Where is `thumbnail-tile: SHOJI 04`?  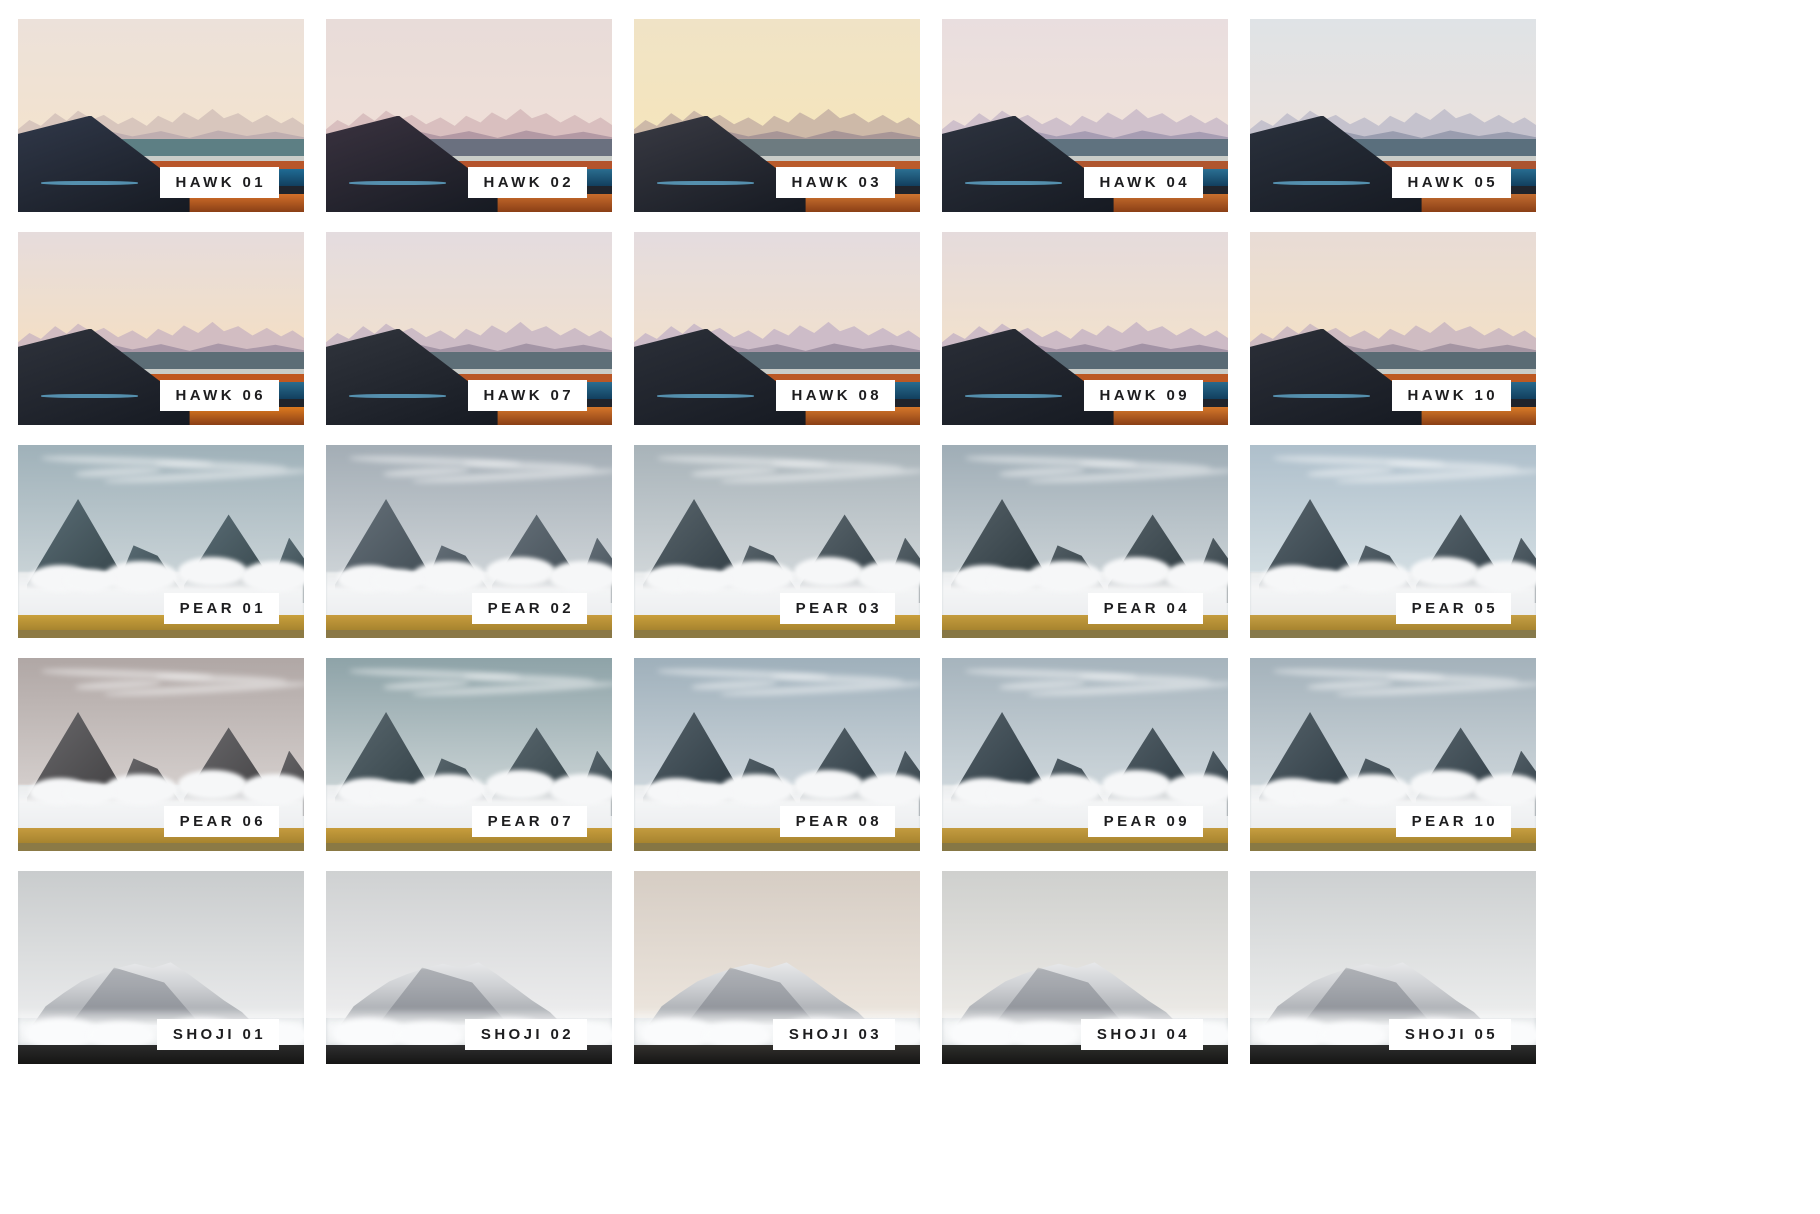 thumbnail-tile: SHOJI 04 is located at coordinates (1085, 967).